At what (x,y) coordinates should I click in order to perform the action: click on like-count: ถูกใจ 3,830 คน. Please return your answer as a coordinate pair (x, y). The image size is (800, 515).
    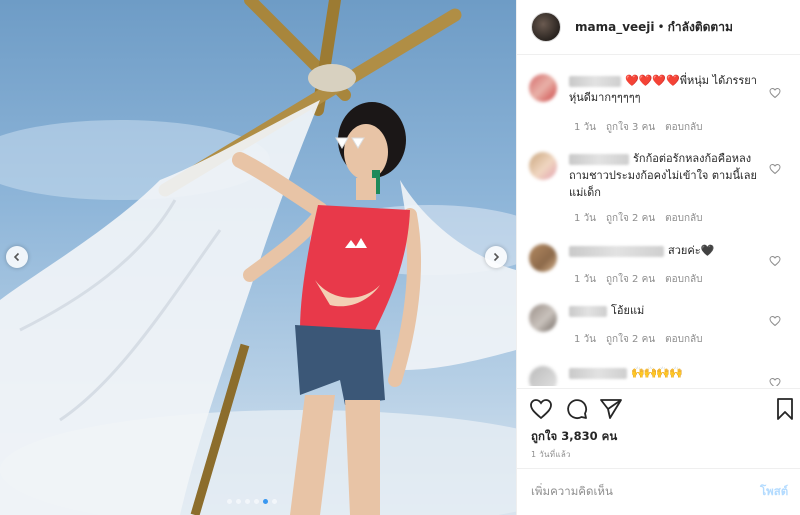
    Looking at the image, I should click on (574, 437).